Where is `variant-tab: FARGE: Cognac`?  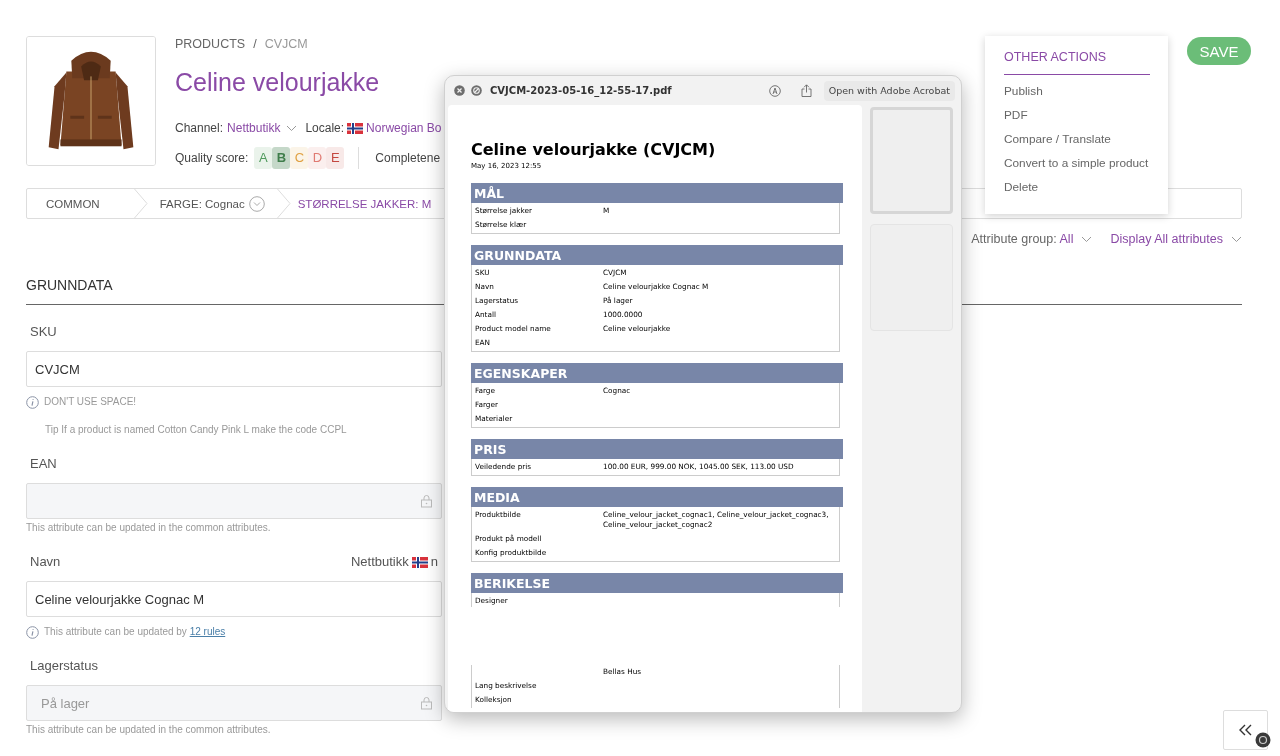 variant-tab: FARGE: Cognac is located at coordinates (212, 203).